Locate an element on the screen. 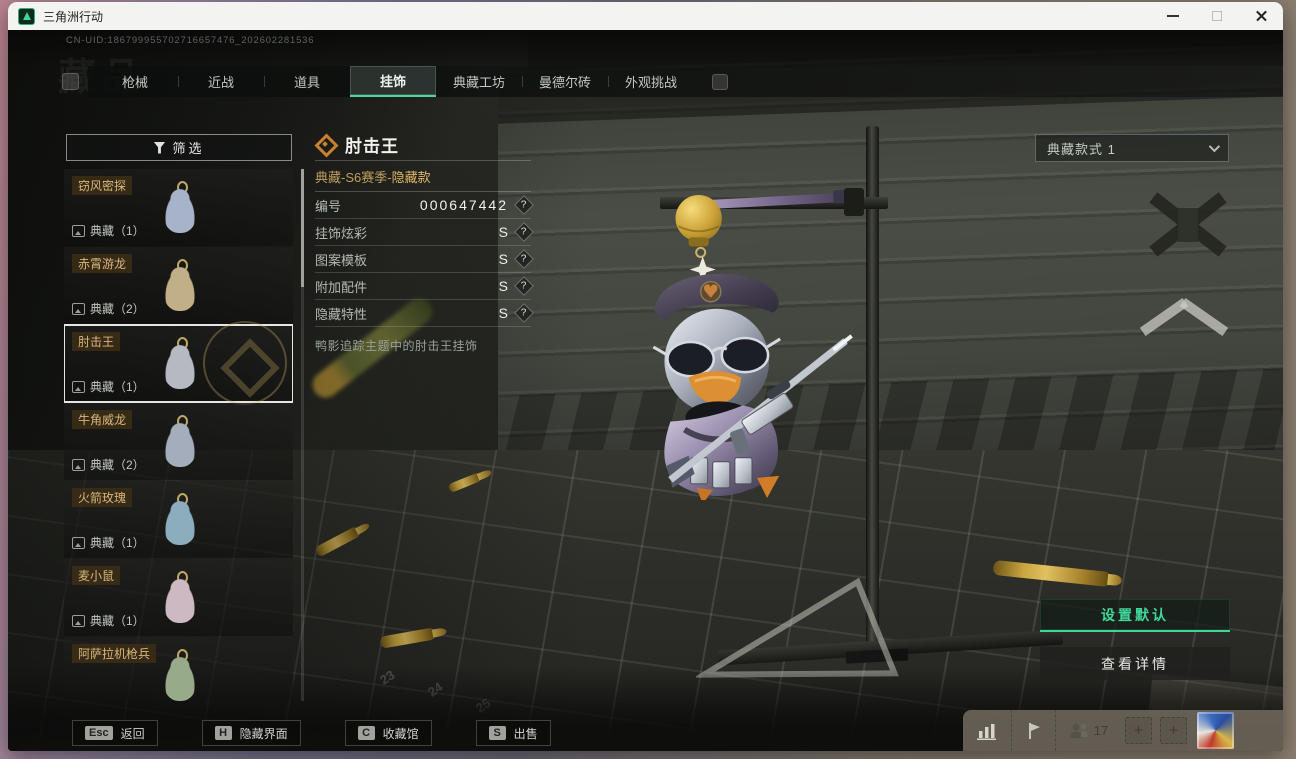  close-button is located at coordinates (1261, 16).